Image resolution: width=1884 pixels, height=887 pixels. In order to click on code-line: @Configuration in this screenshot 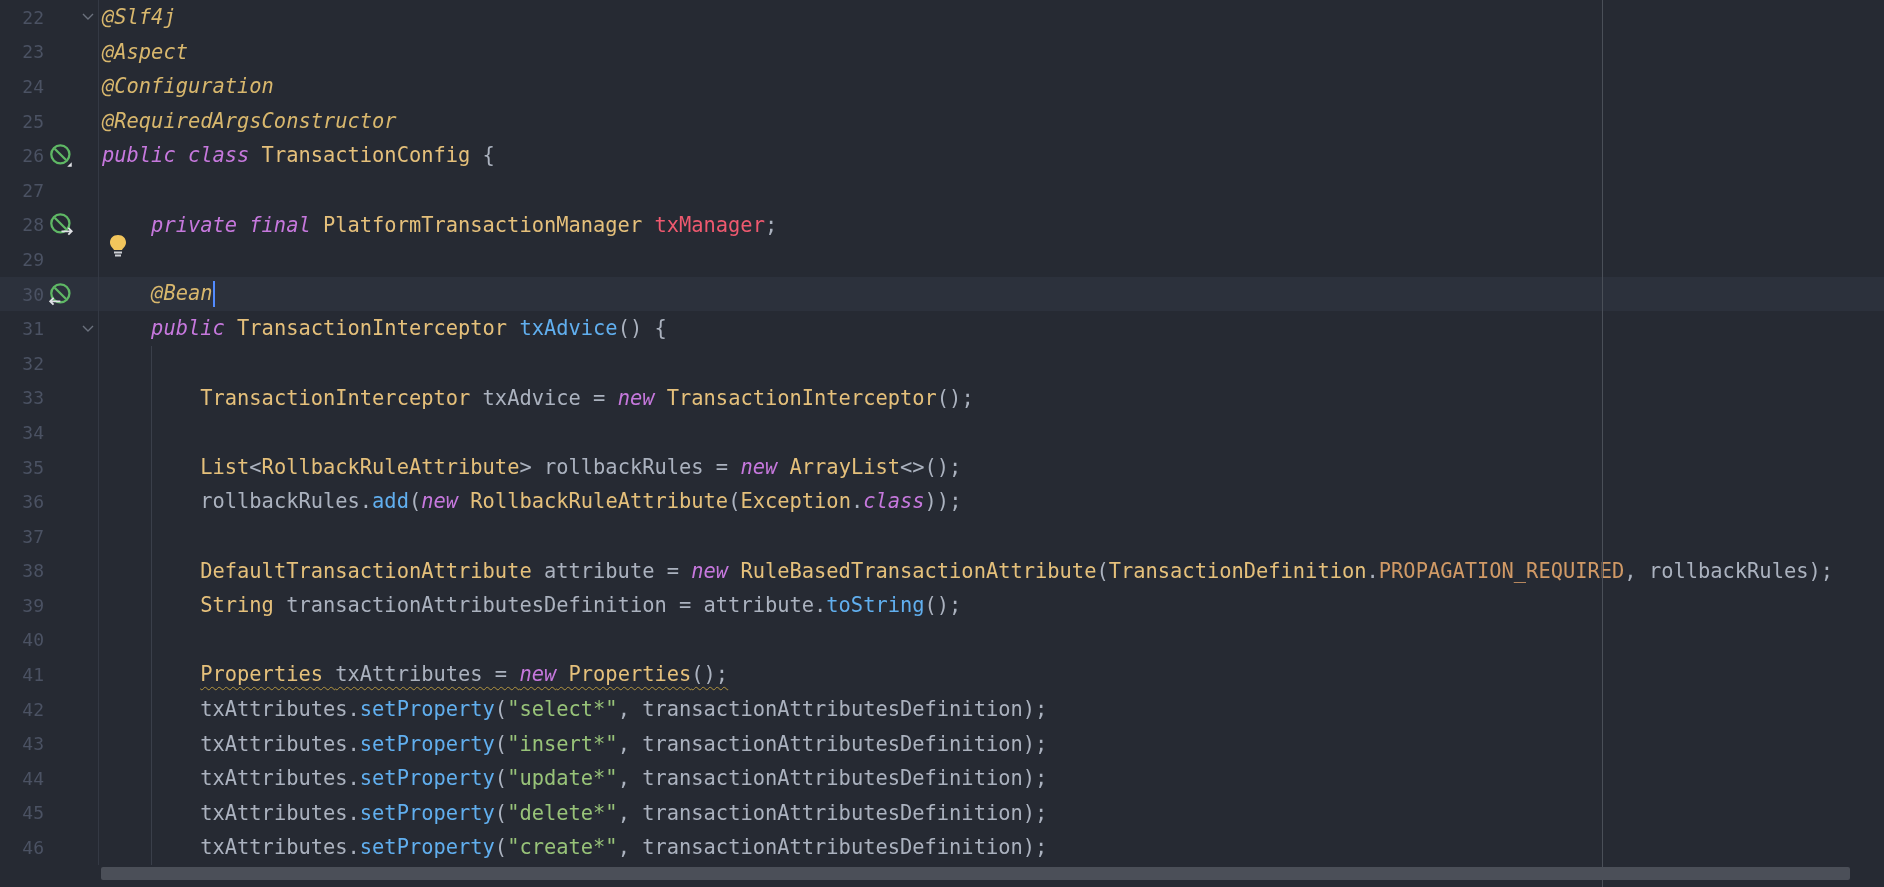, I will do `click(188, 86)`.